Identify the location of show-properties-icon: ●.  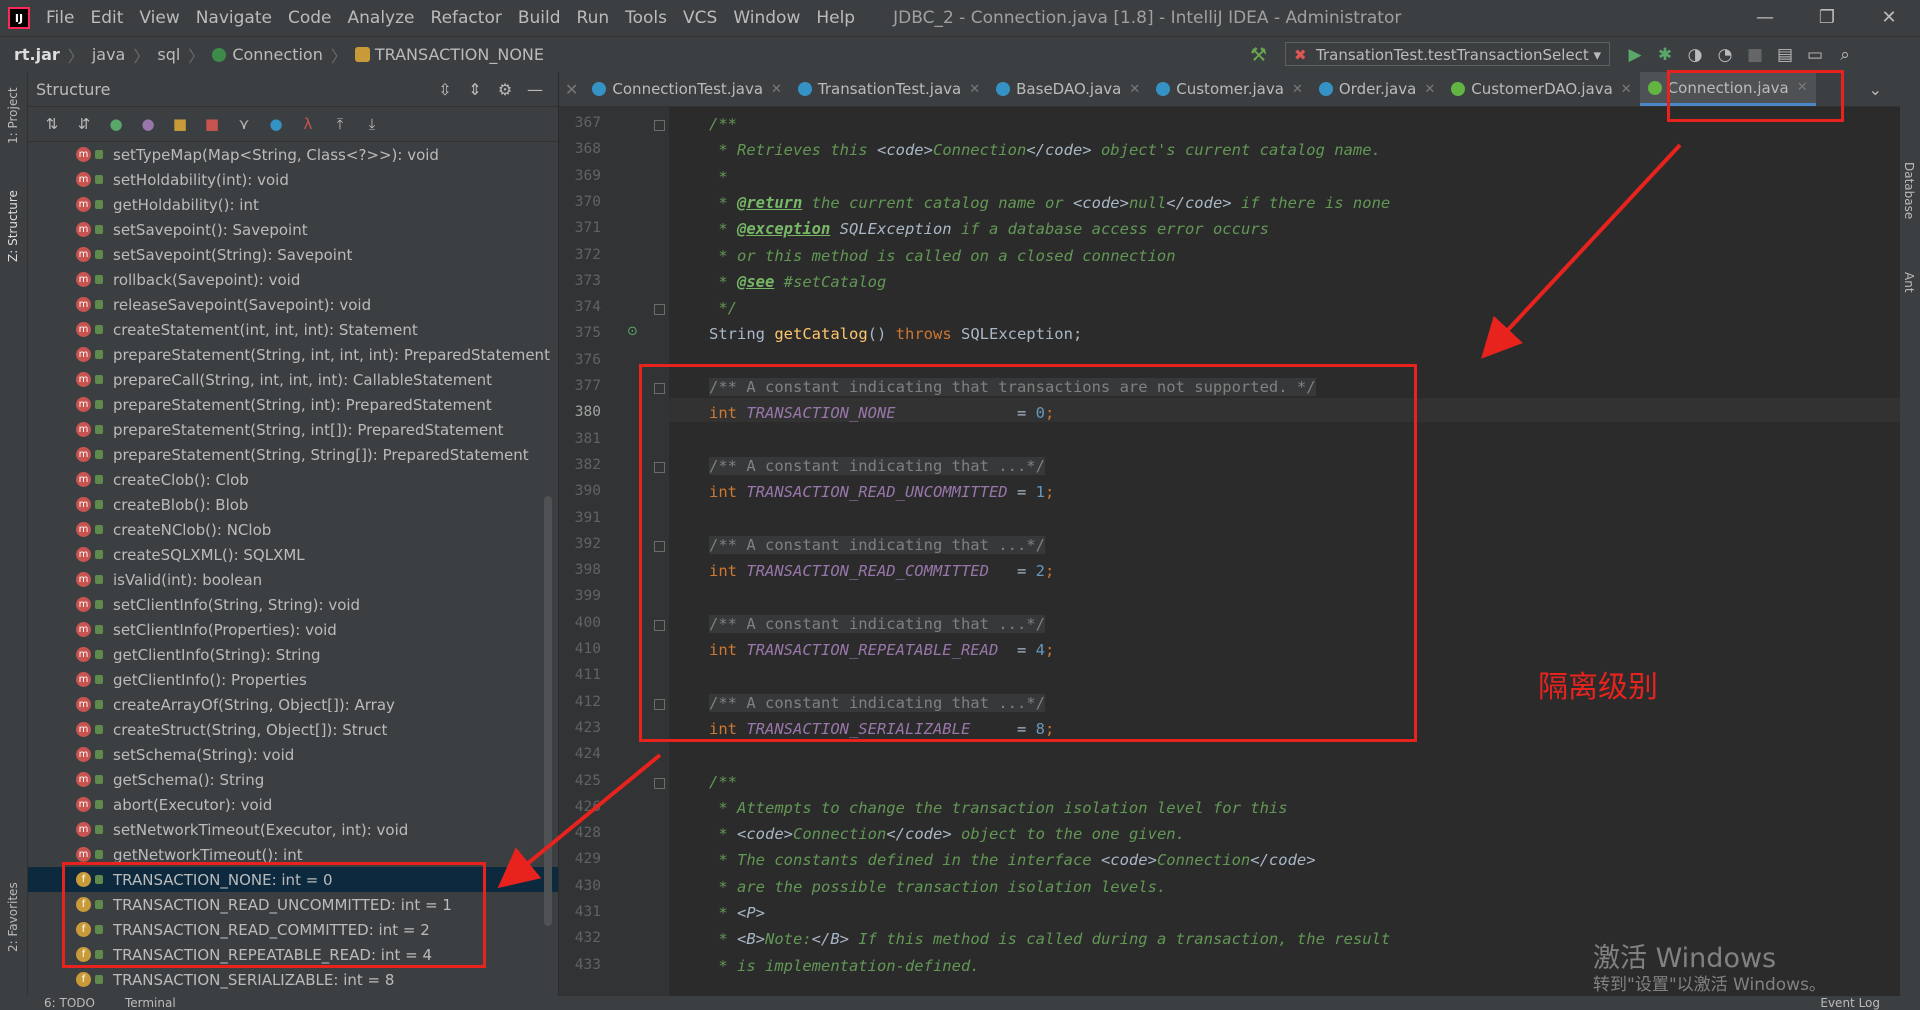
(148, 124).